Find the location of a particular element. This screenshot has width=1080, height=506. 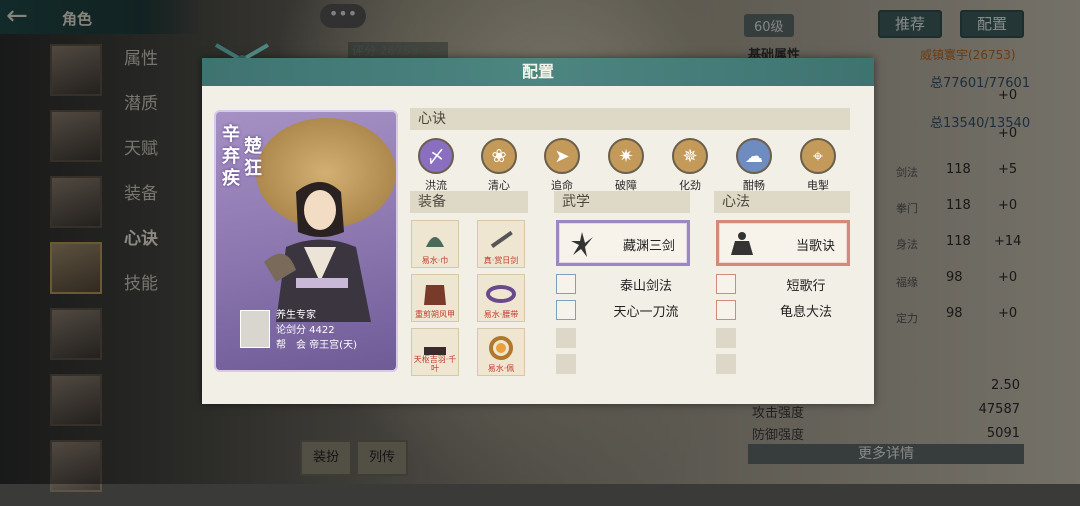

swordsman-icon is located at coordinates (582, 244).